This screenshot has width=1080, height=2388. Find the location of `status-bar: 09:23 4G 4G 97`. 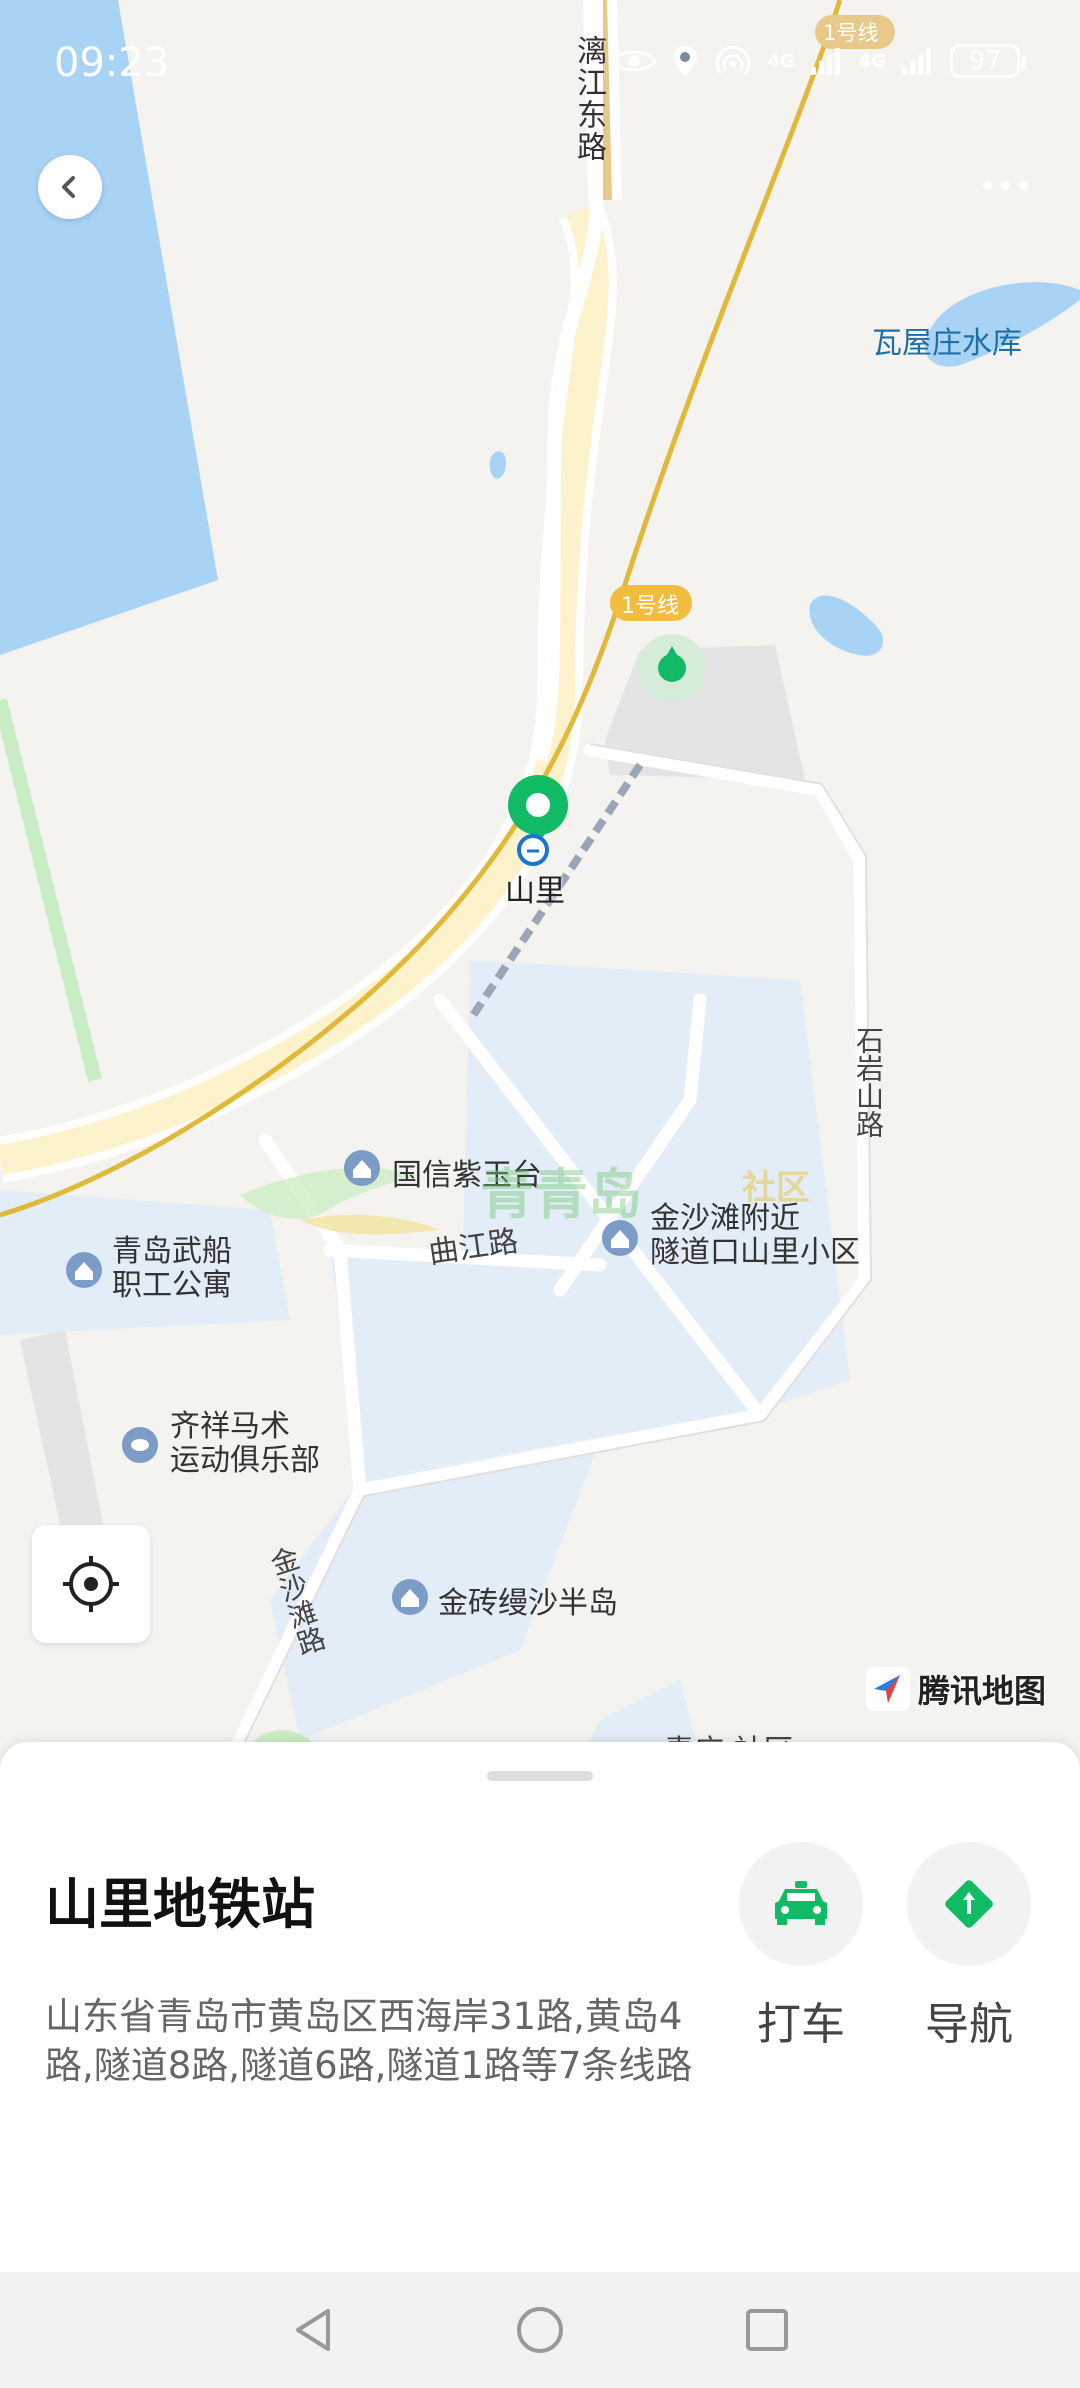

status-bar: 09:23 4G 4G 97 is located at coordinates (540, 65).